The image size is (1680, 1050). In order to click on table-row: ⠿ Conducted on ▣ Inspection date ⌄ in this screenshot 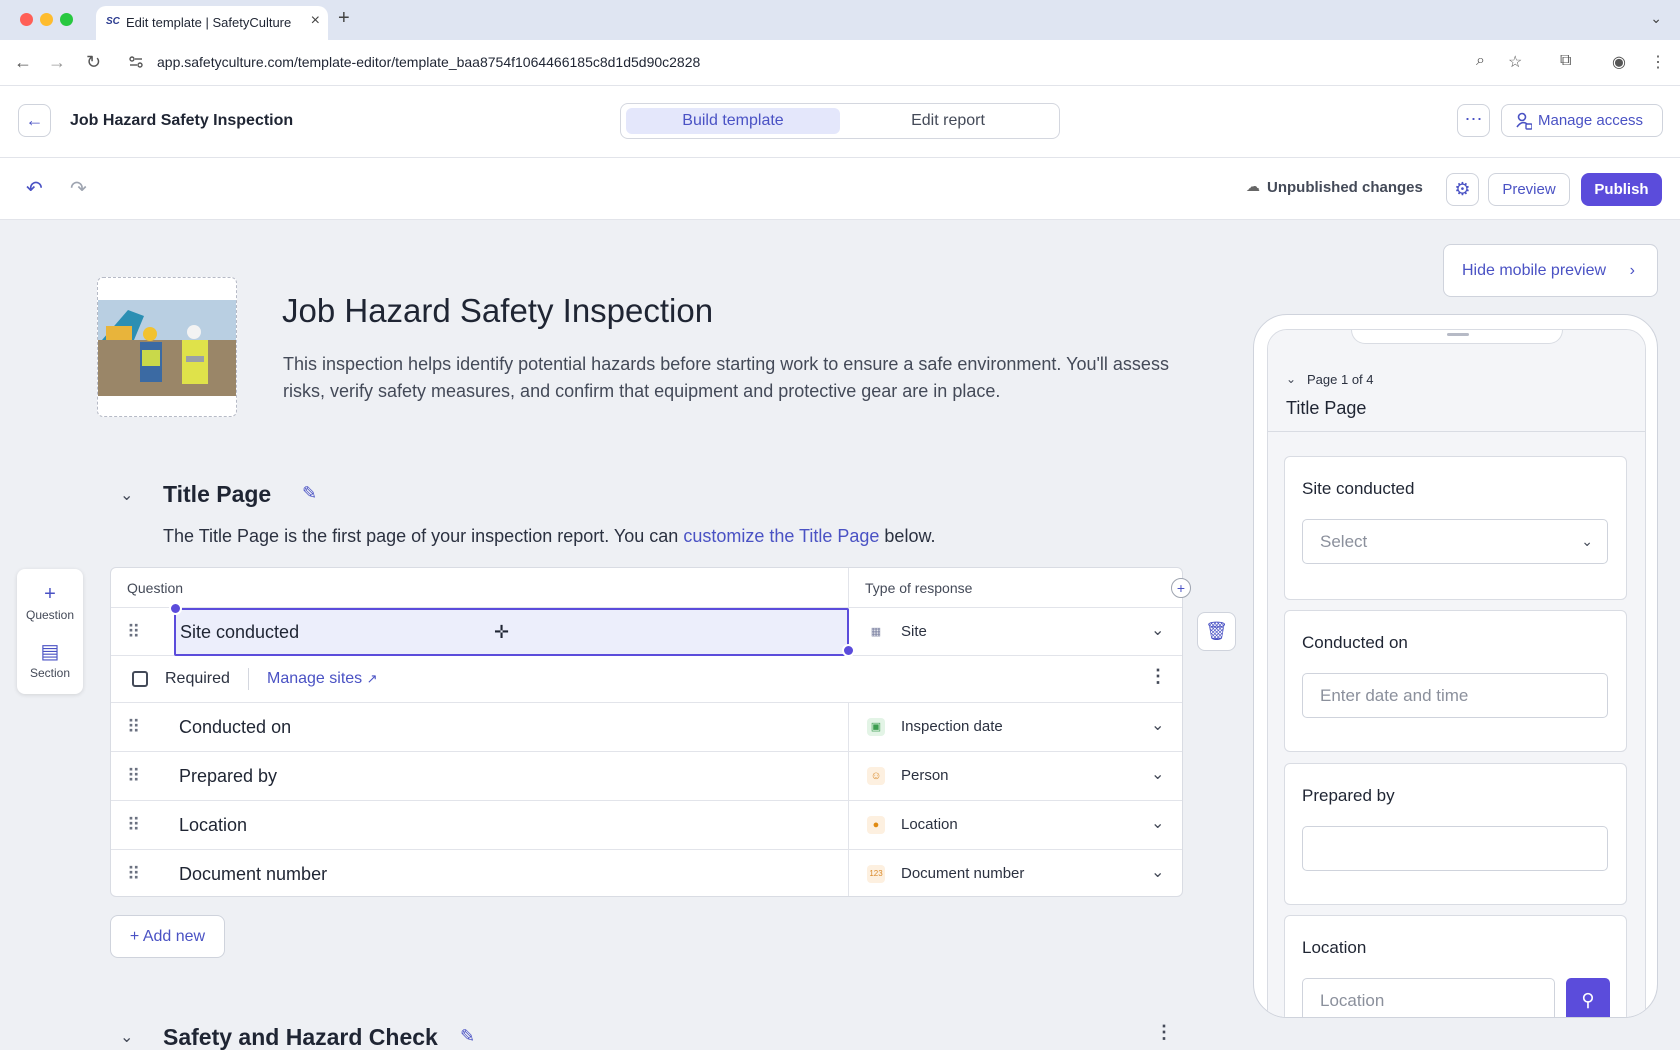, I will do `click(646, 727)`.